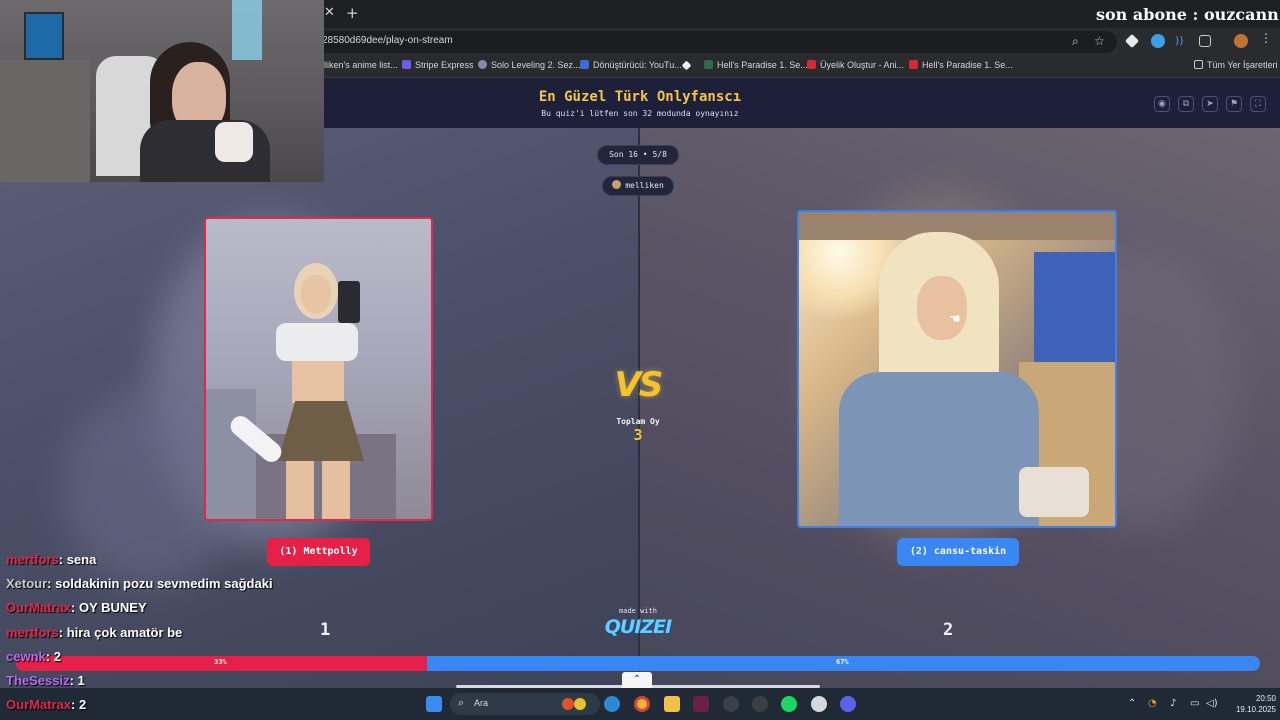  What do you see at coordinates (171, 564) in the screenshot?
I see `chat-message: mertfors: sena` at bounding box center [171, 564].